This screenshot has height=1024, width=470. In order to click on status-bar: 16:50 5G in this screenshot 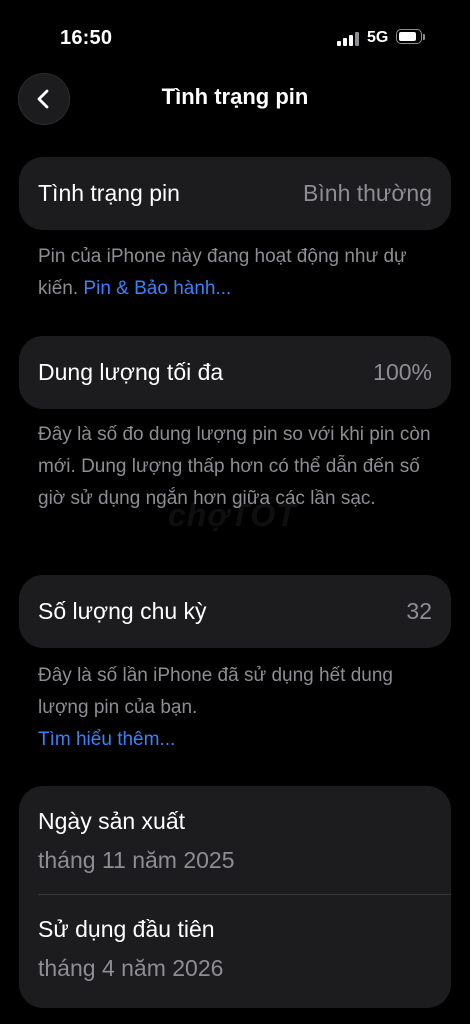, I will do `click(235, 39)`.